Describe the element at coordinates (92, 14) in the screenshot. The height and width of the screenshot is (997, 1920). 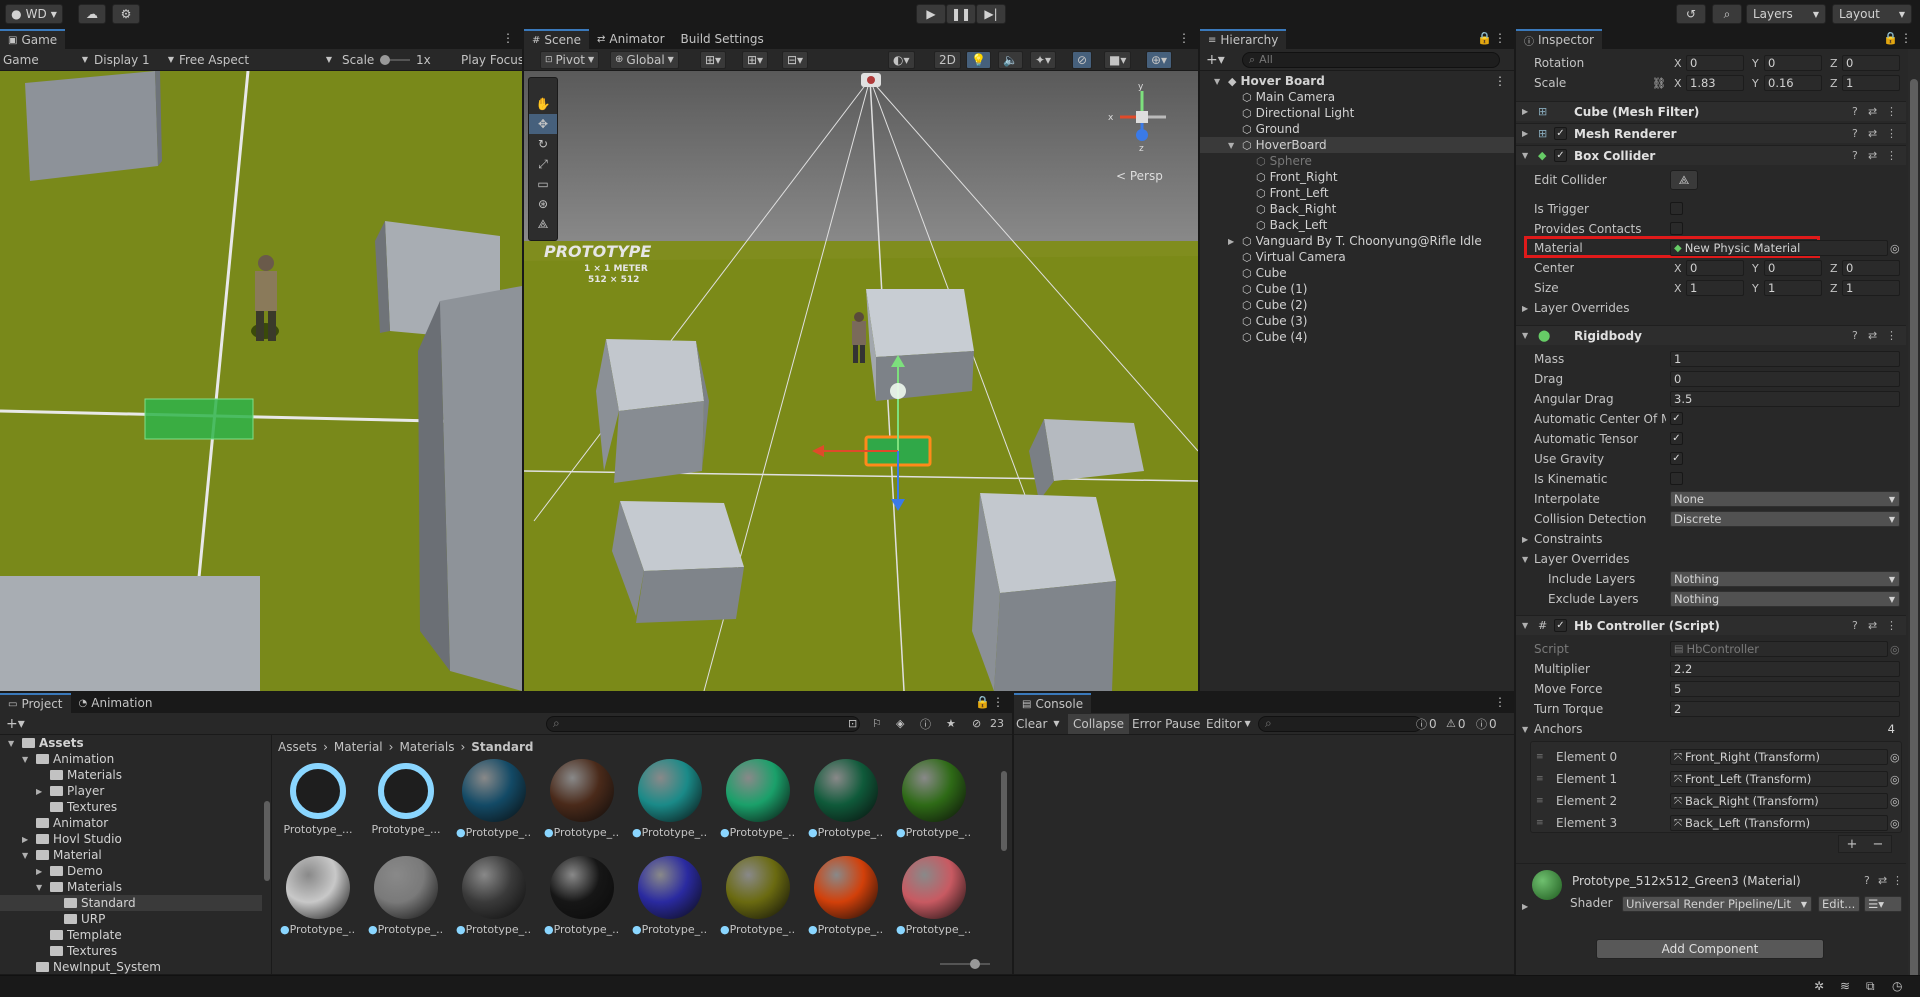
I see `cloud-button: ☁` at that location.